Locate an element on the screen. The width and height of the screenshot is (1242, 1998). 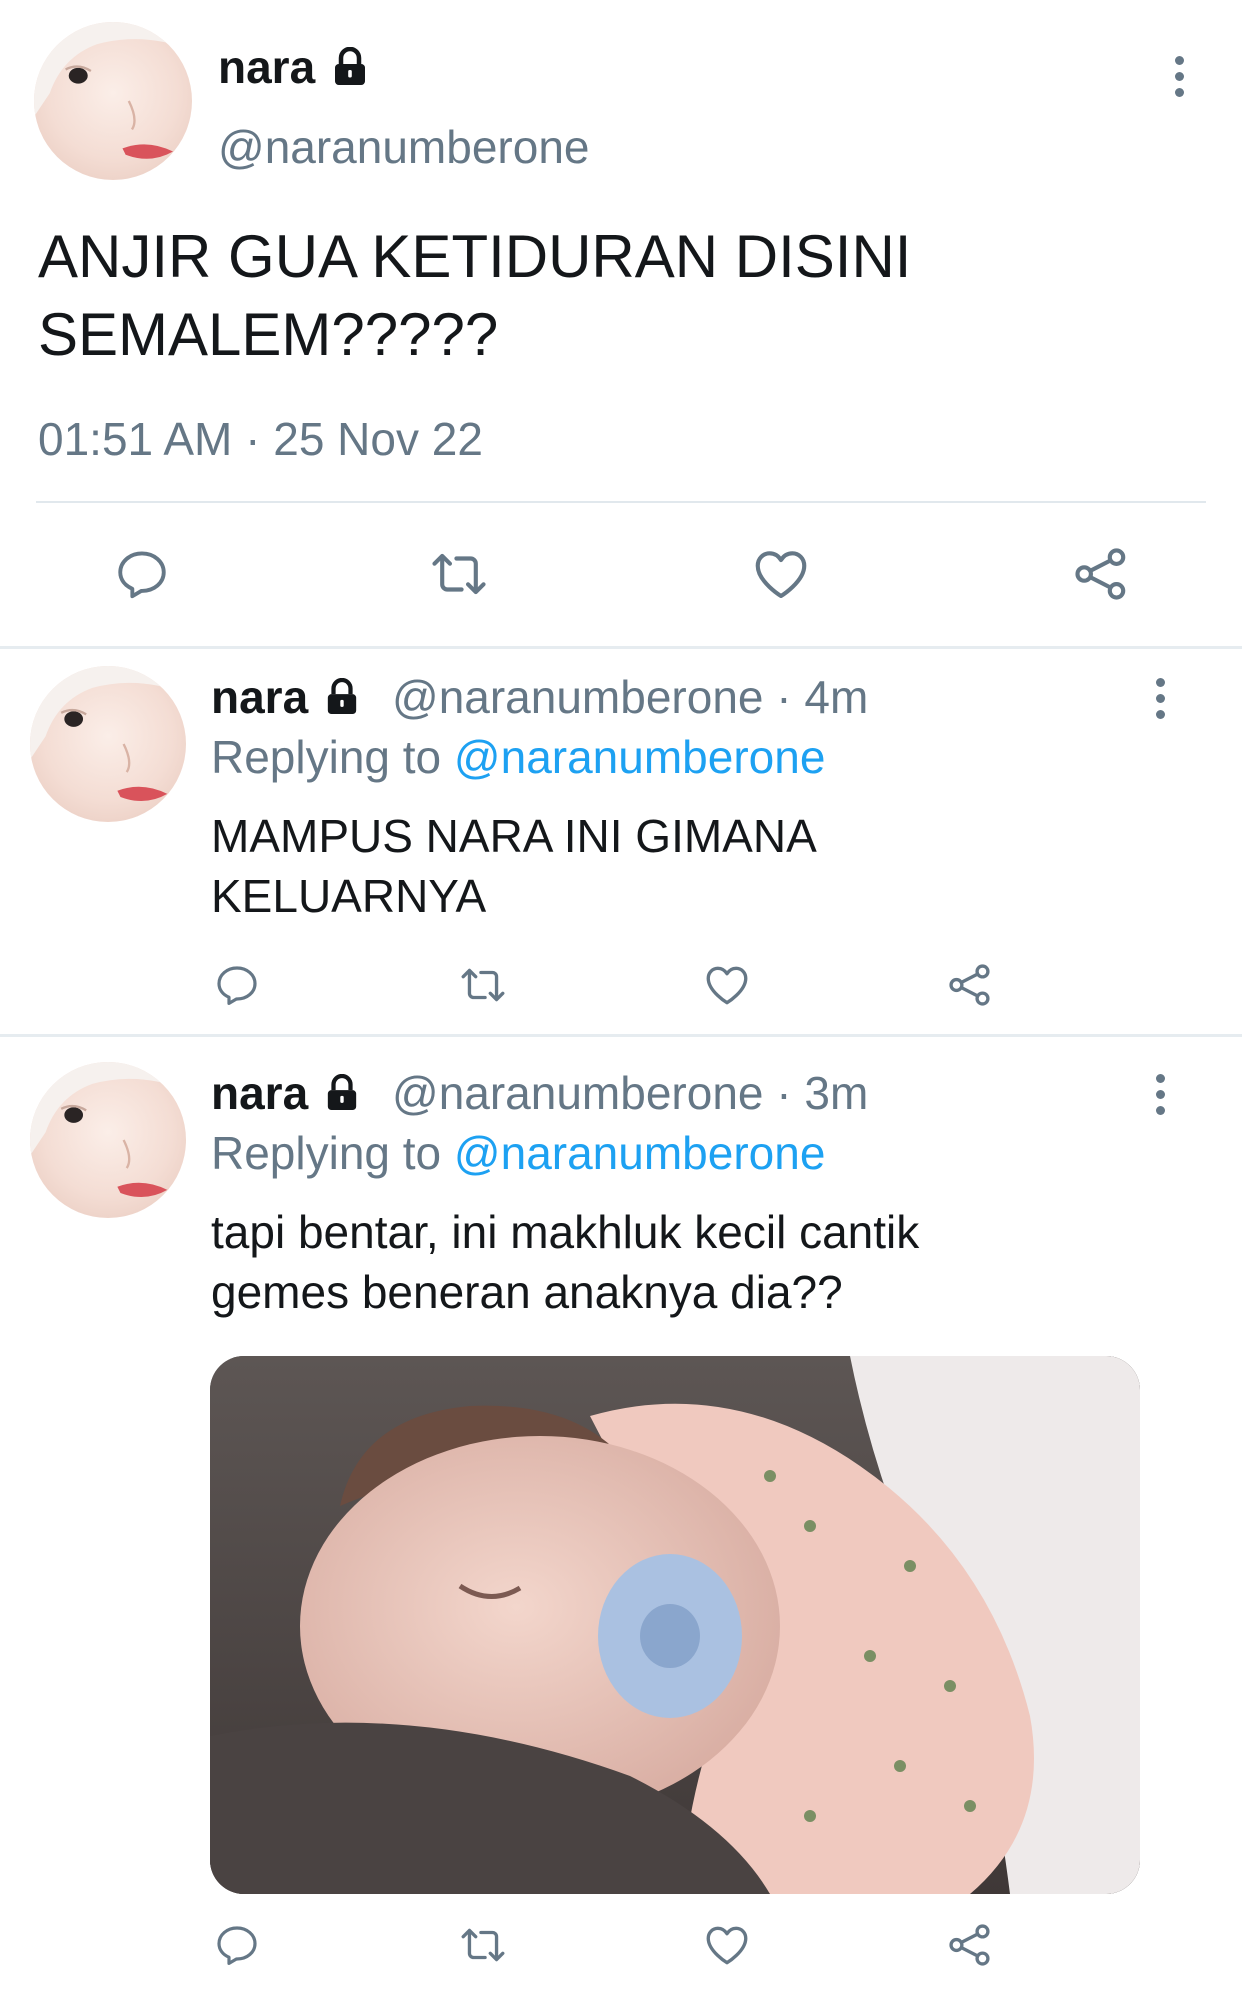
tweet-text-line: KELUARNYA is located at coordinates (349, 896).